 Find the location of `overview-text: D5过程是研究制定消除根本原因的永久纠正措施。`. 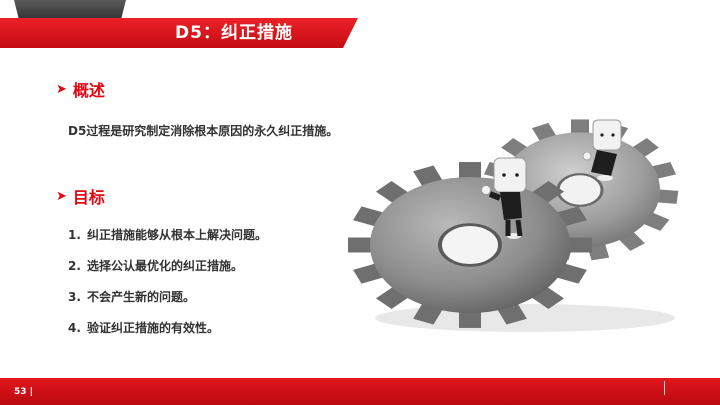

overview-text: D5过程是研究制定消除根本原因的永久纠正措施。 is located at coordinates (203, 131).